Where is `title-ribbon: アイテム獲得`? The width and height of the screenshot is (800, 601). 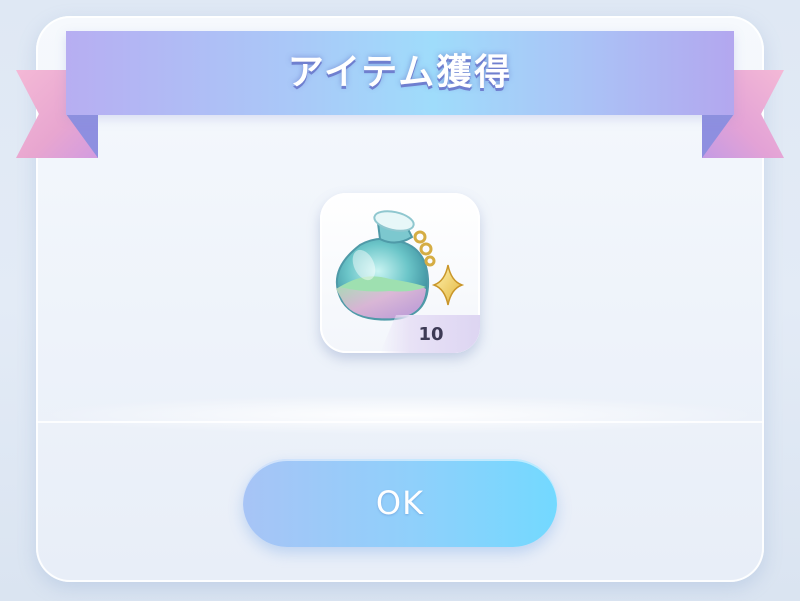 title-ribbon: アイテム獲得 is located at coordinates (400, 73).